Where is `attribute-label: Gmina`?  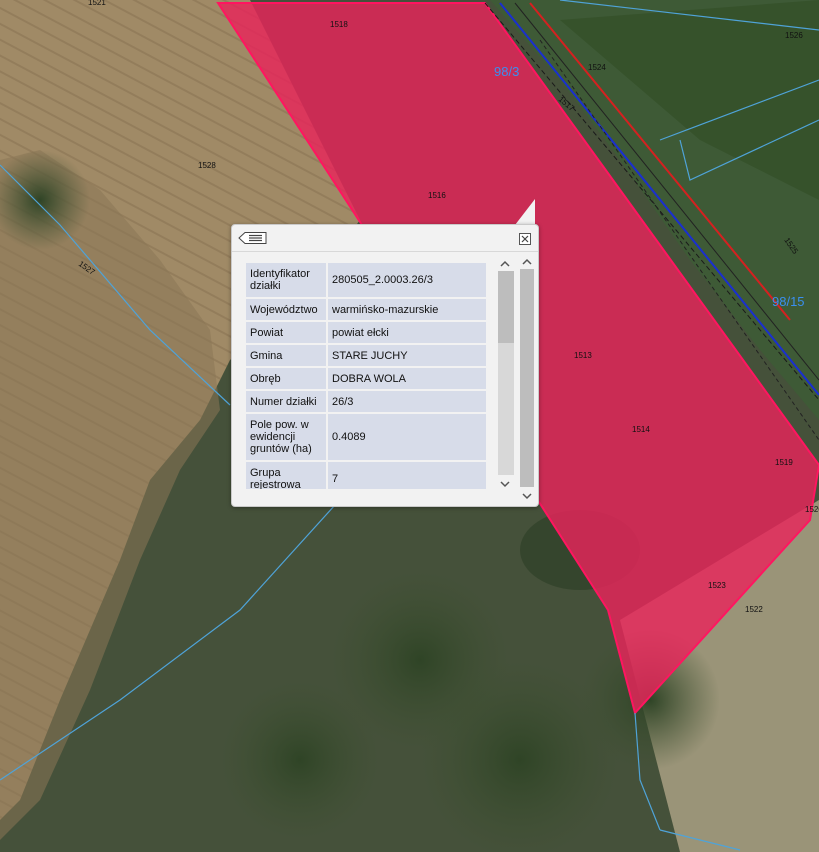
attribute-label: Gmina is located at coordinates (286, 355).